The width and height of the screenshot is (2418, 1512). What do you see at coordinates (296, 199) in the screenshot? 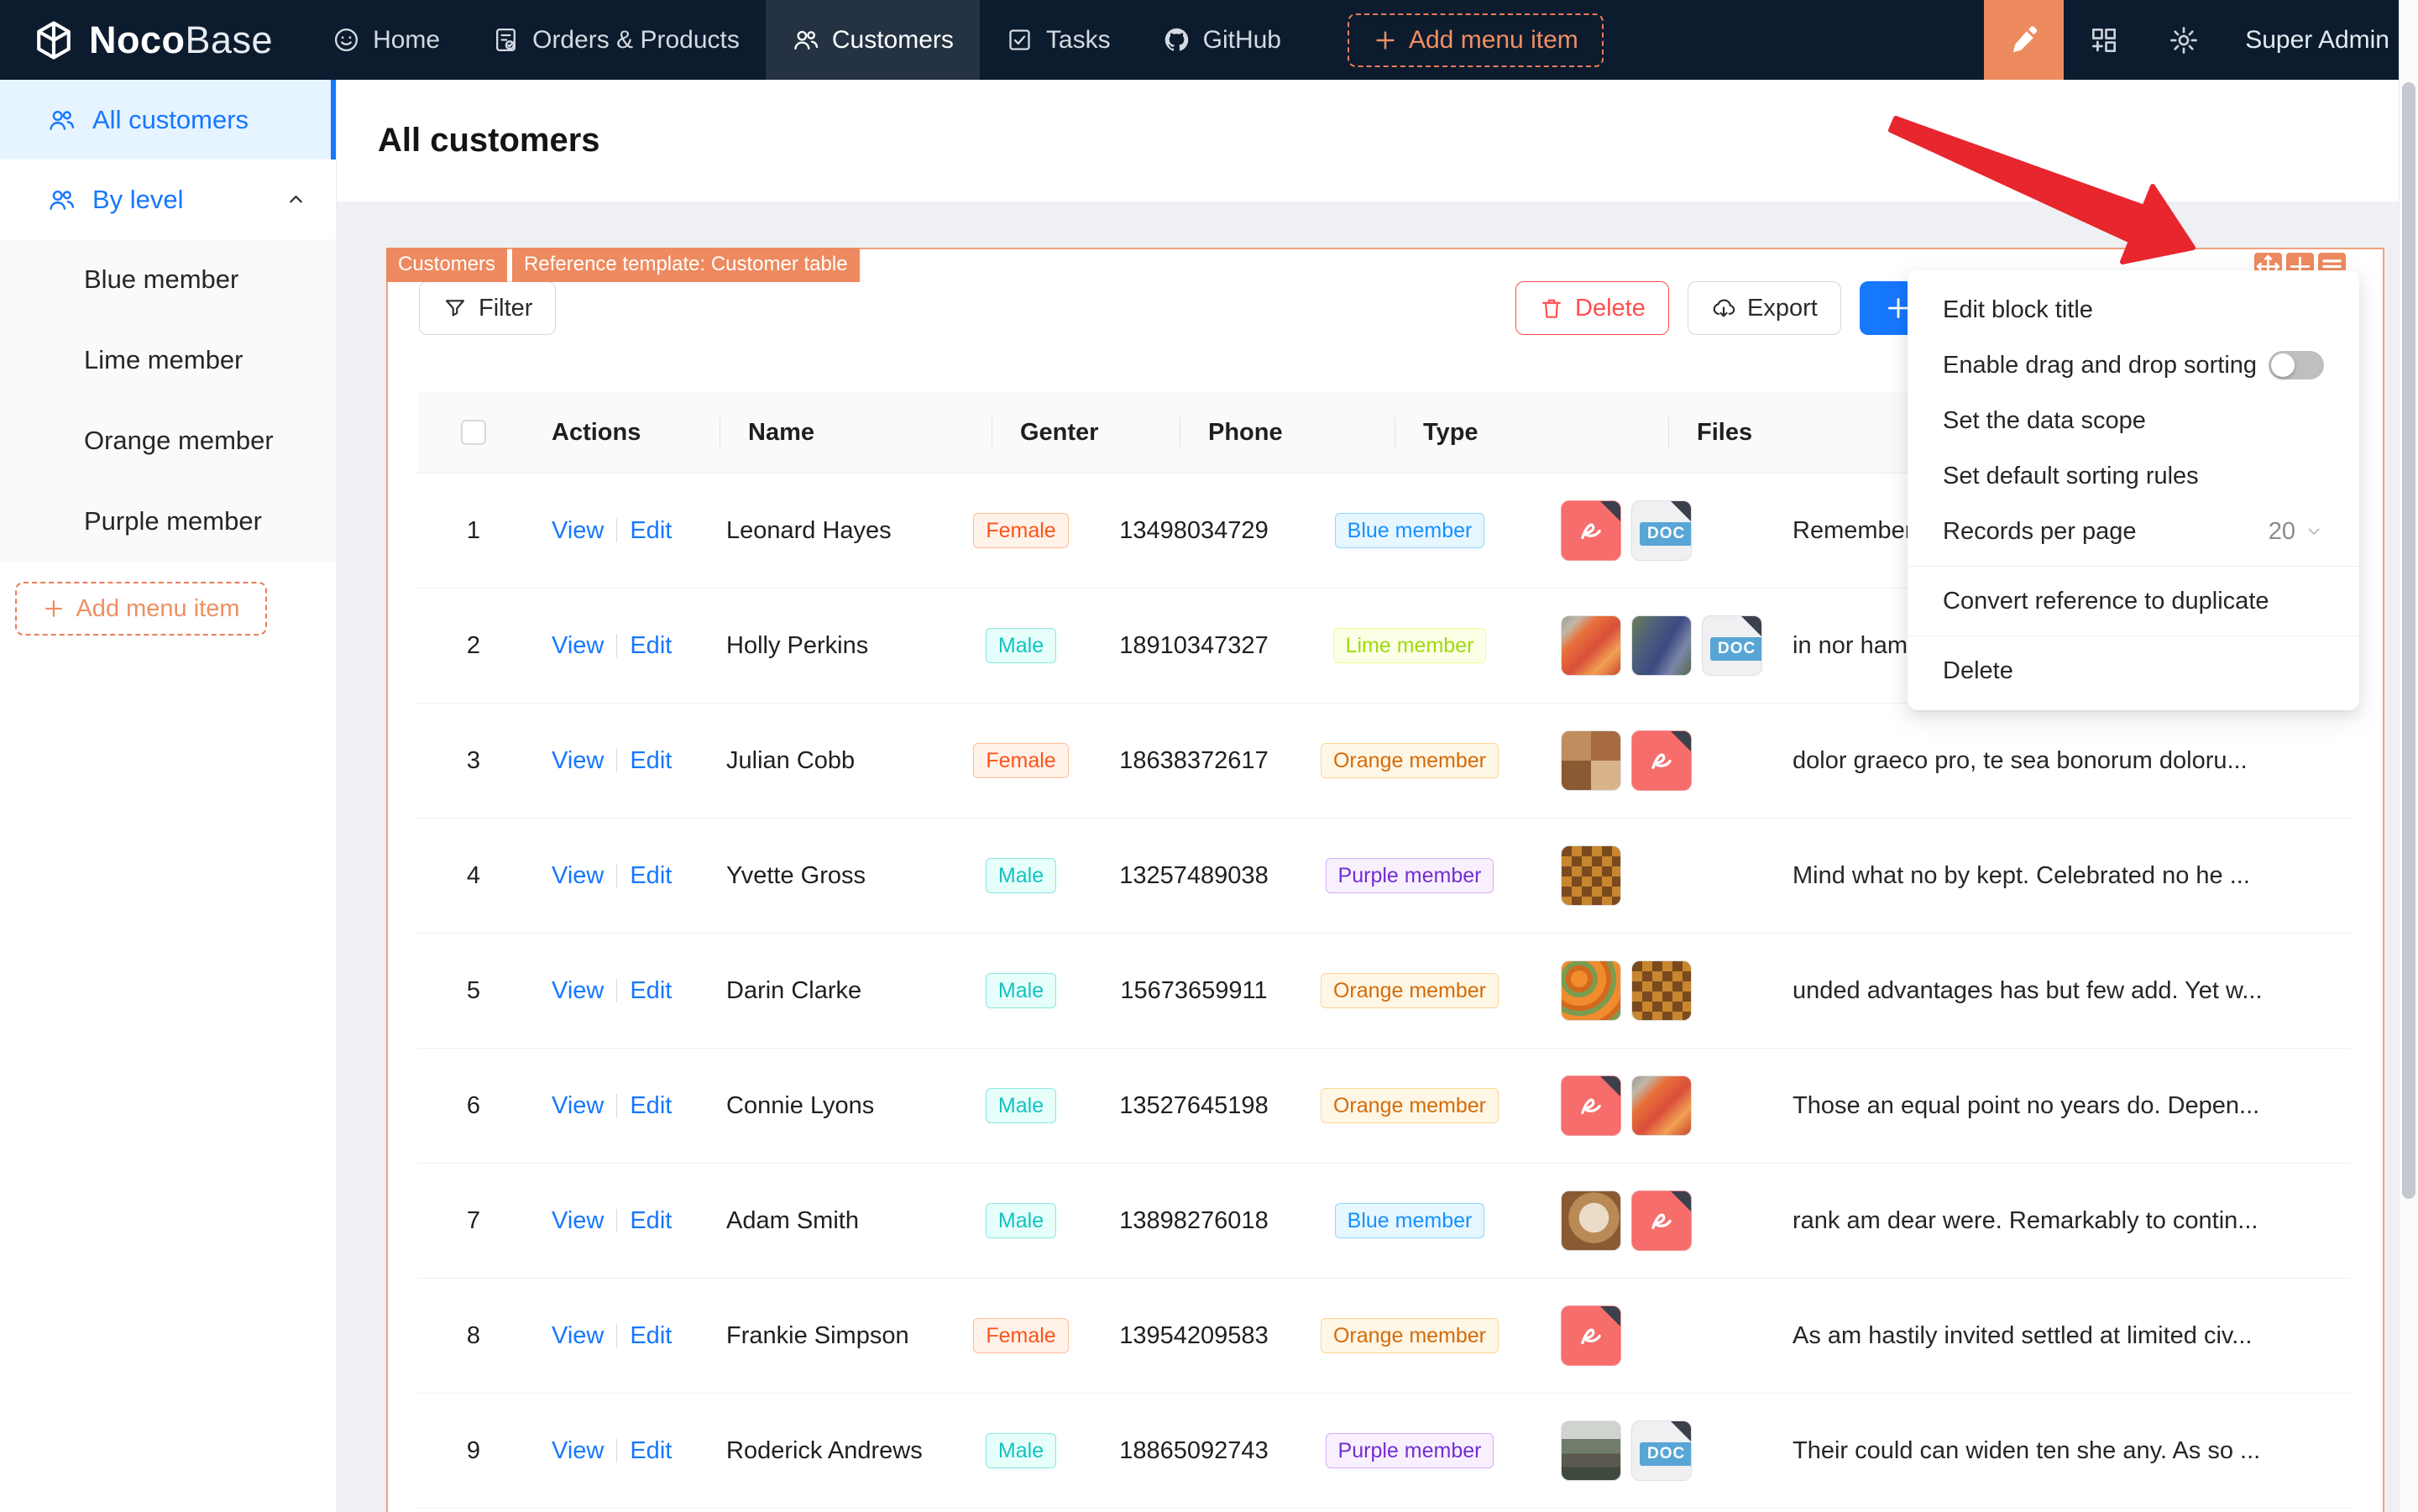
I see `chevron-up-icon` at bounding box center [296, 199].